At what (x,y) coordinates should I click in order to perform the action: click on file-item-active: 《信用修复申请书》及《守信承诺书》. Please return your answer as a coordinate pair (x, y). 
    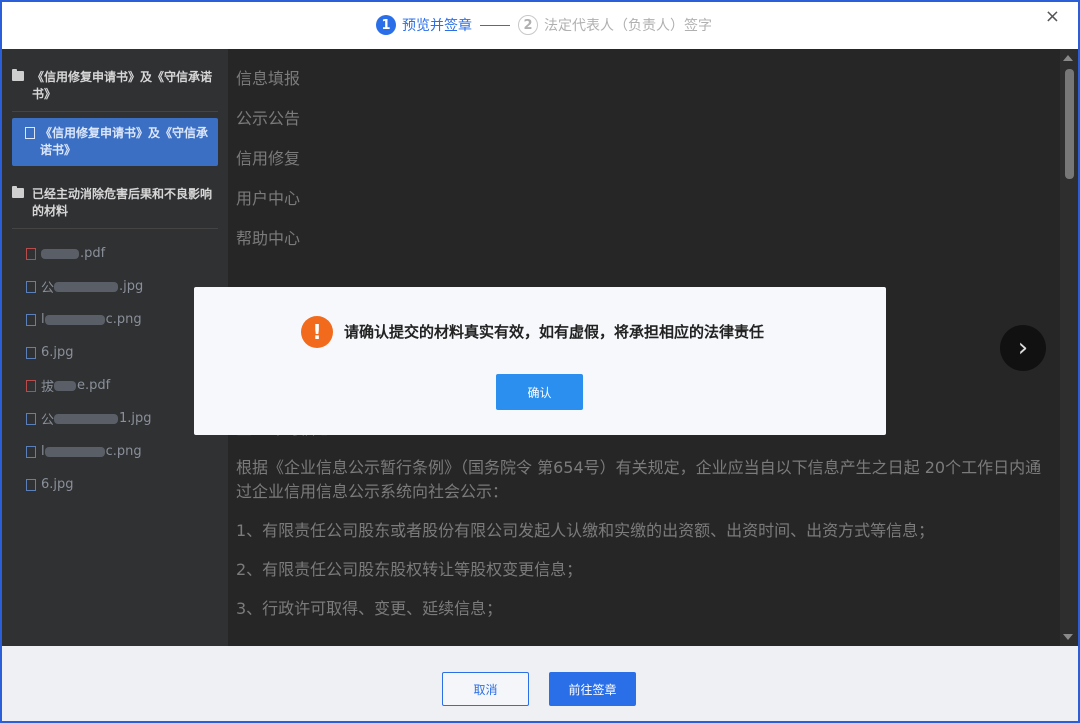
    Looking at the image, I should click on (115, 142).